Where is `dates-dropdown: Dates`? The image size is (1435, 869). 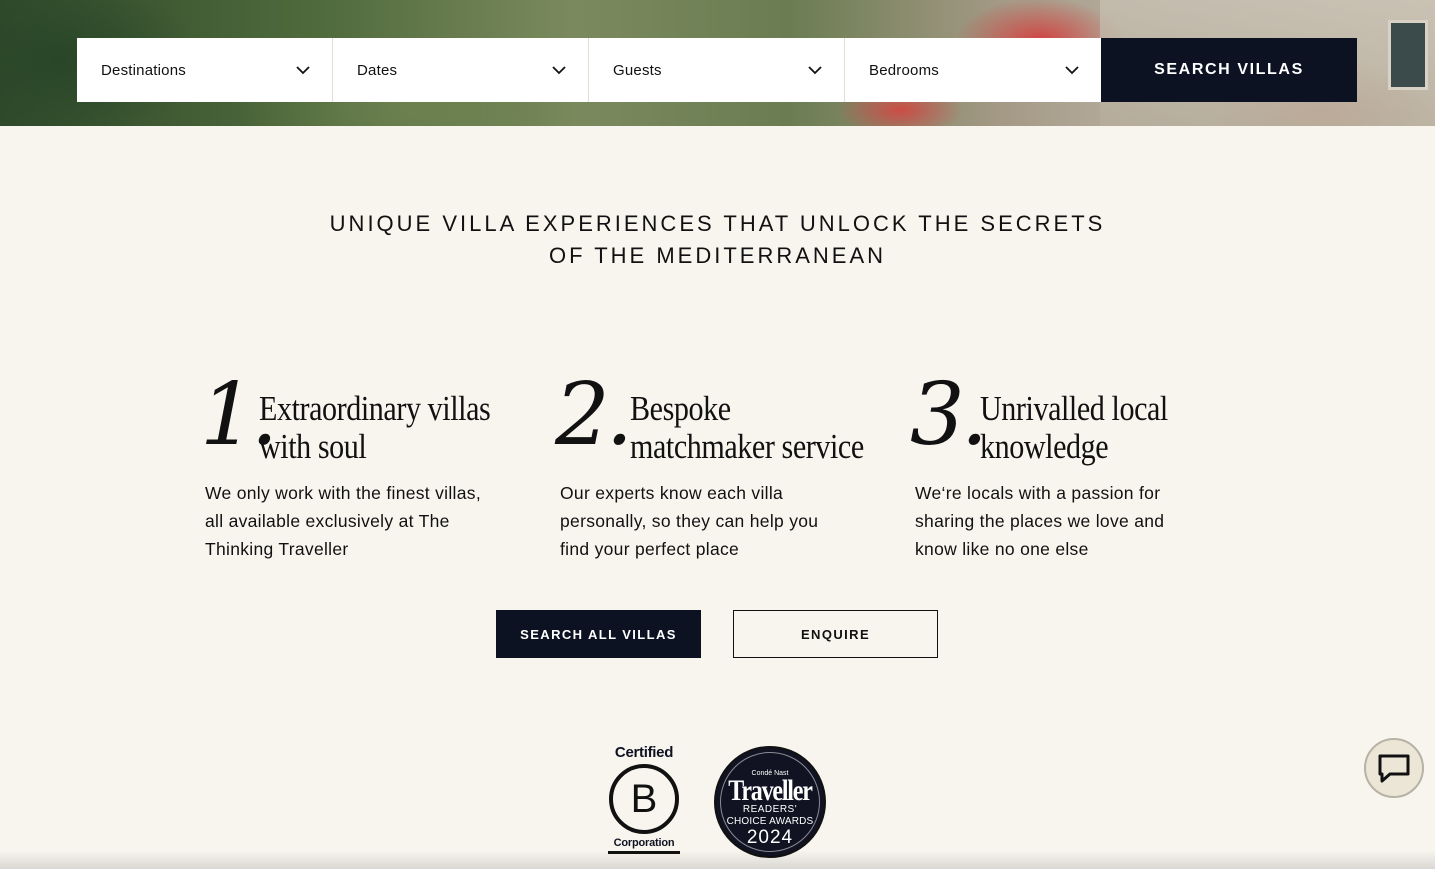 dates-dropdown: Dates is located at coordinates (461, 70).